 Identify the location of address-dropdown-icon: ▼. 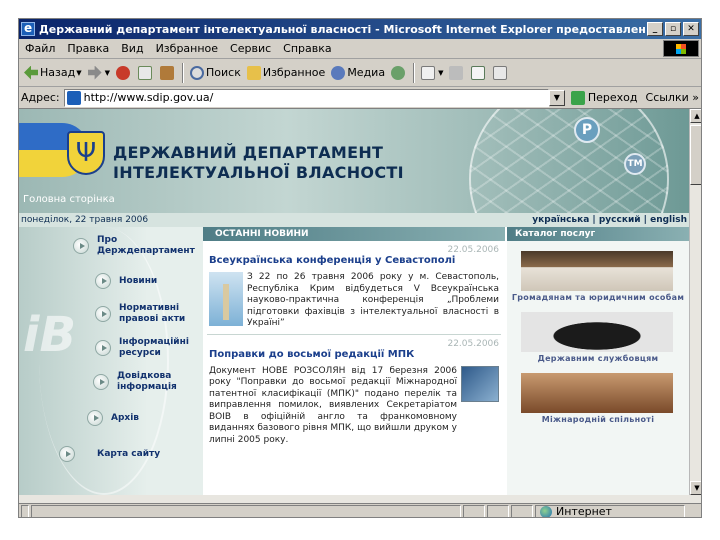
(556, 97).